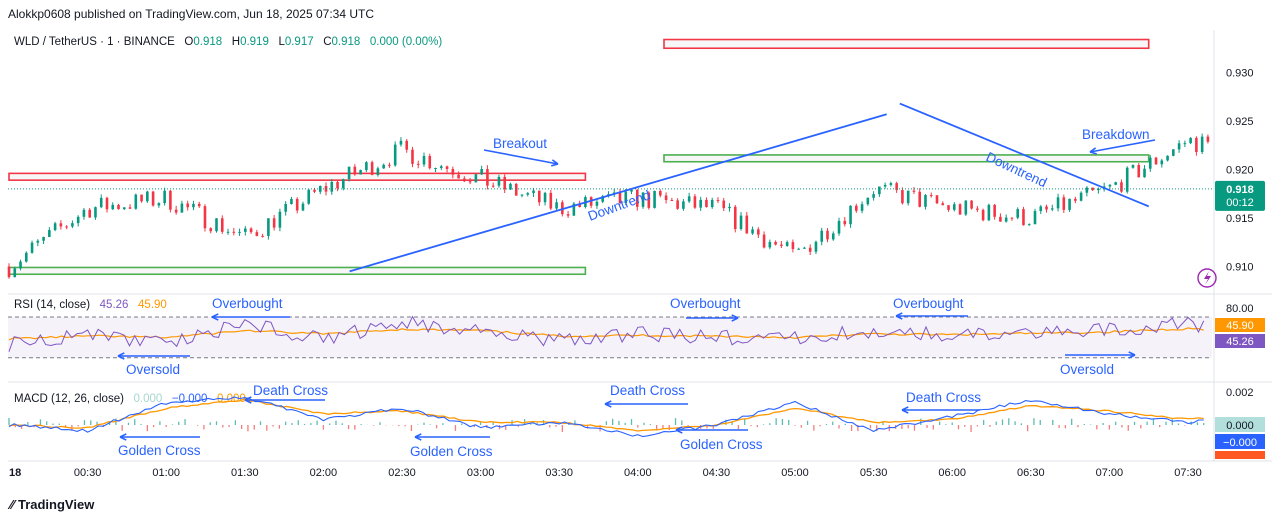 The height and width of the screenshot is (522, 1281). What do you see at coordinates (1188, 473) in the screenshot?
I see `time-tick-label: 07:30` at bounding box center [1188, 473].